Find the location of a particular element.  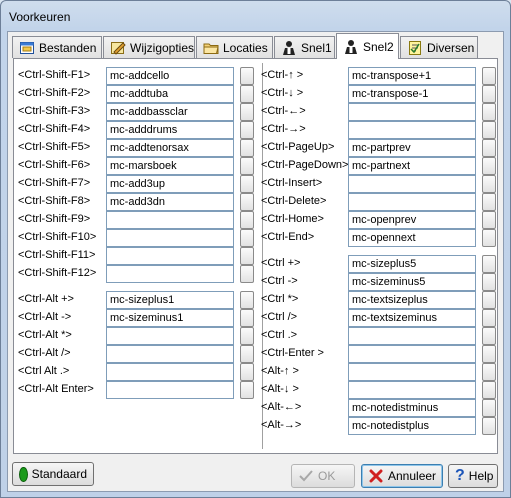

ok-button: OK is located at coordinates (323, 476).